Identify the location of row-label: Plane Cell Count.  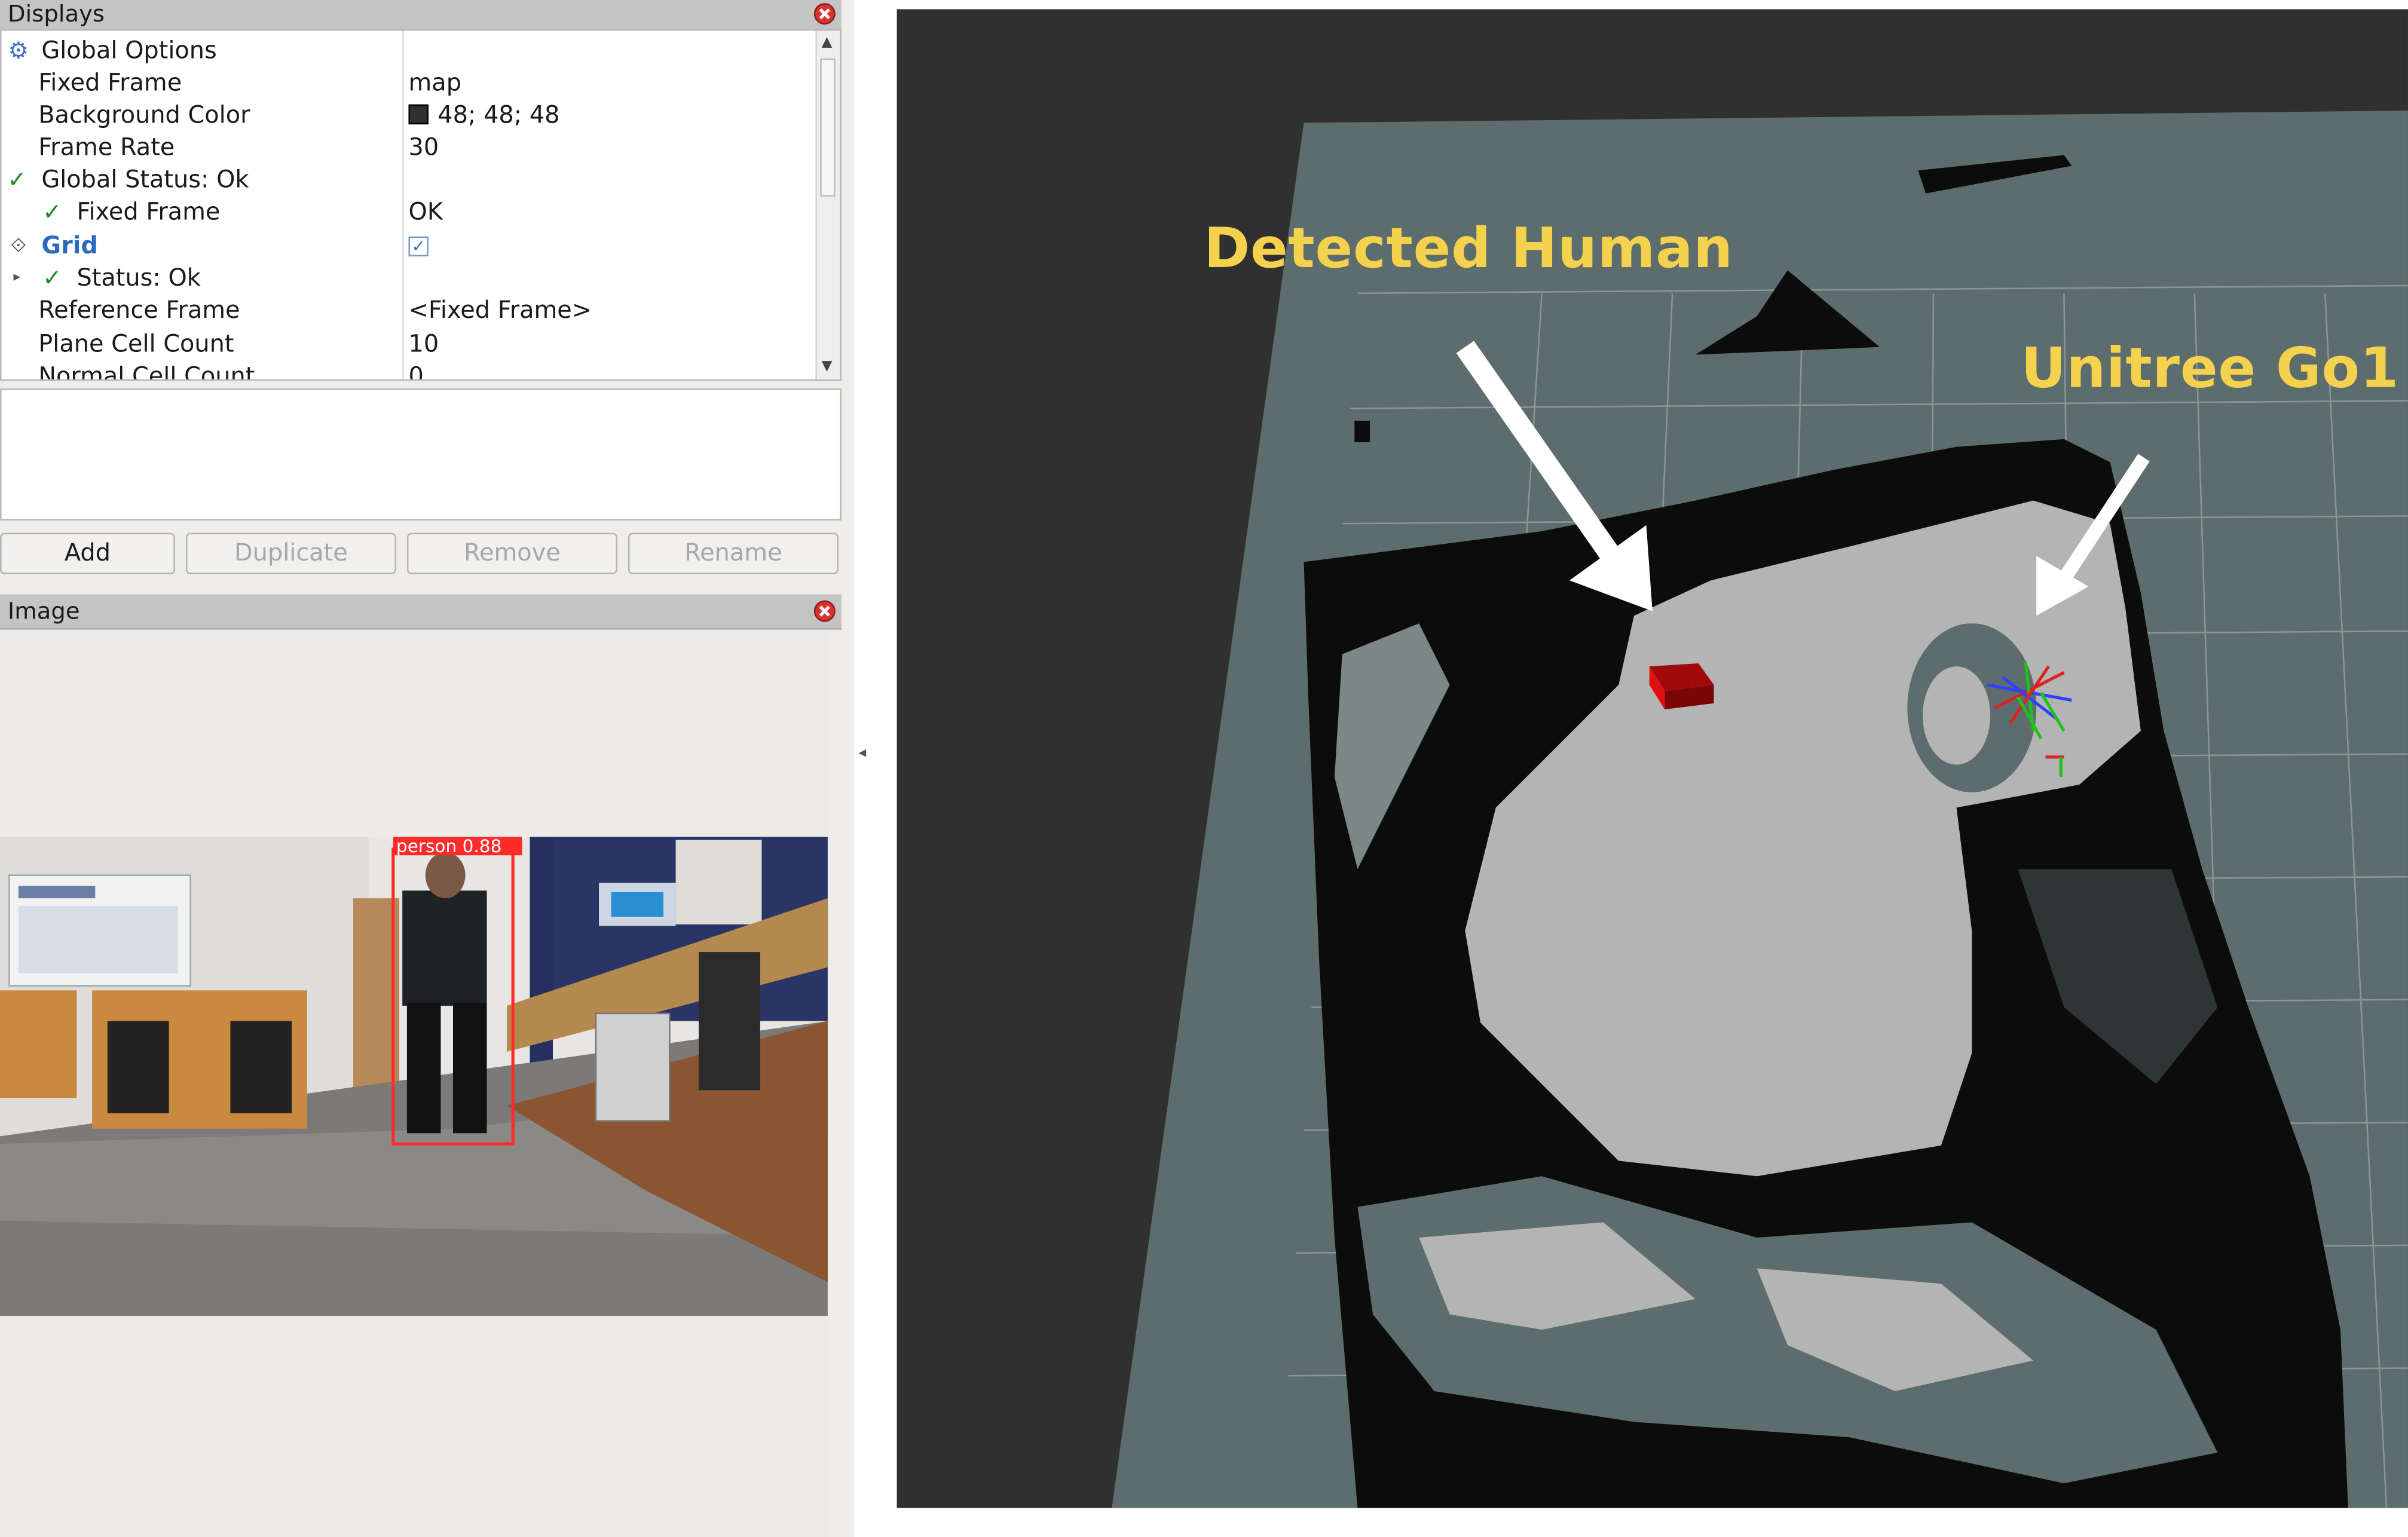
(136, 344).